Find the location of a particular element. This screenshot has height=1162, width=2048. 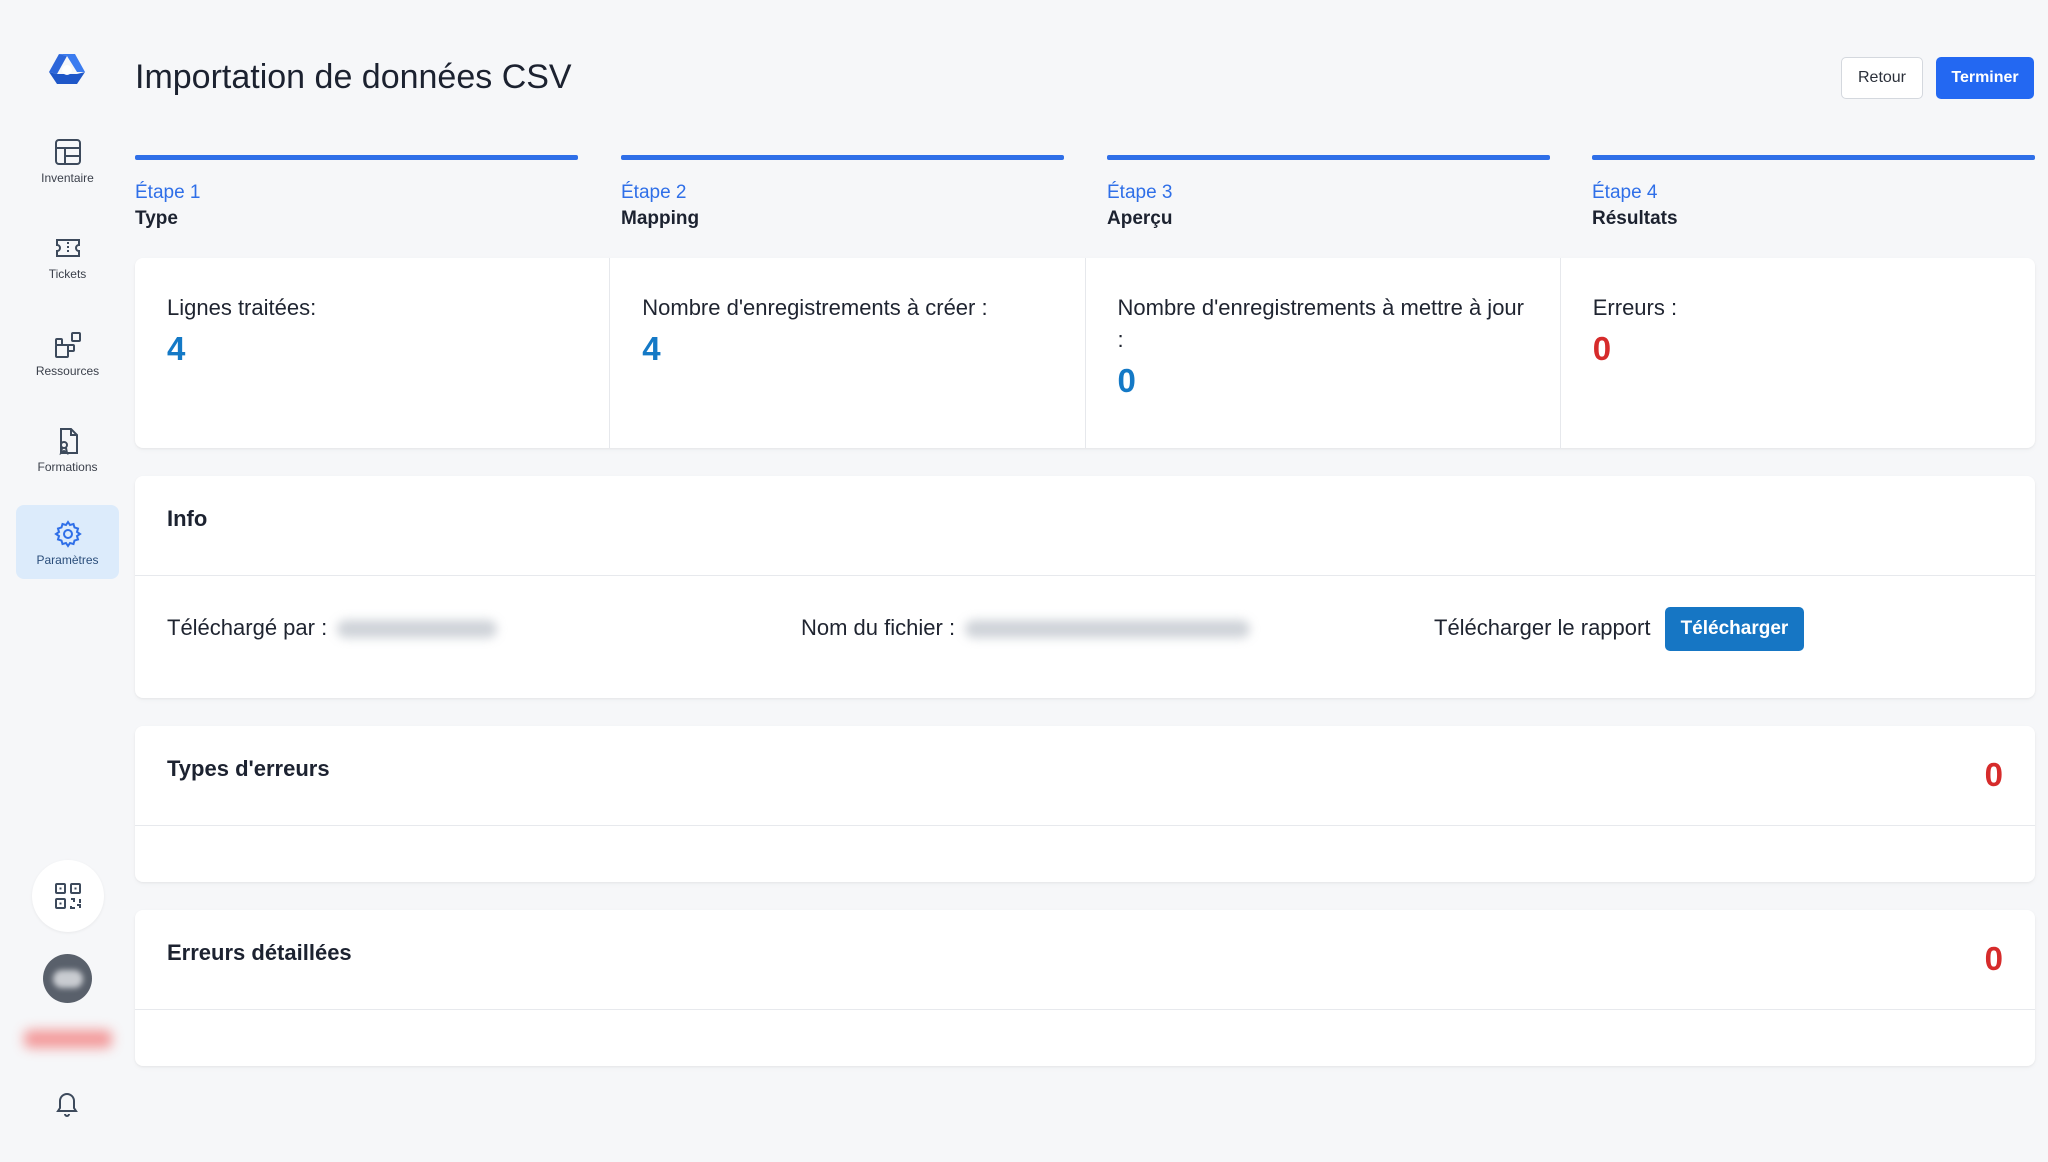

sidebar-item-formations: Formations is located at coordinates (67, 449).